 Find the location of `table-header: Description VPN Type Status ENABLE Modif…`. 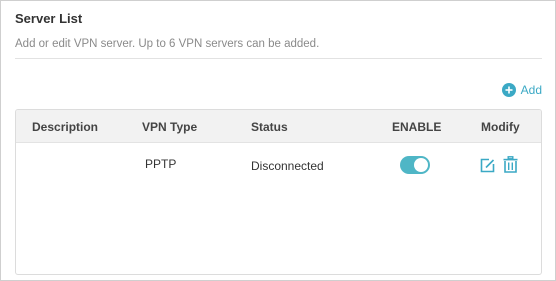

table-header: Description VPN Type Status ENABLE Modif… is located at coordinates (278, 126).